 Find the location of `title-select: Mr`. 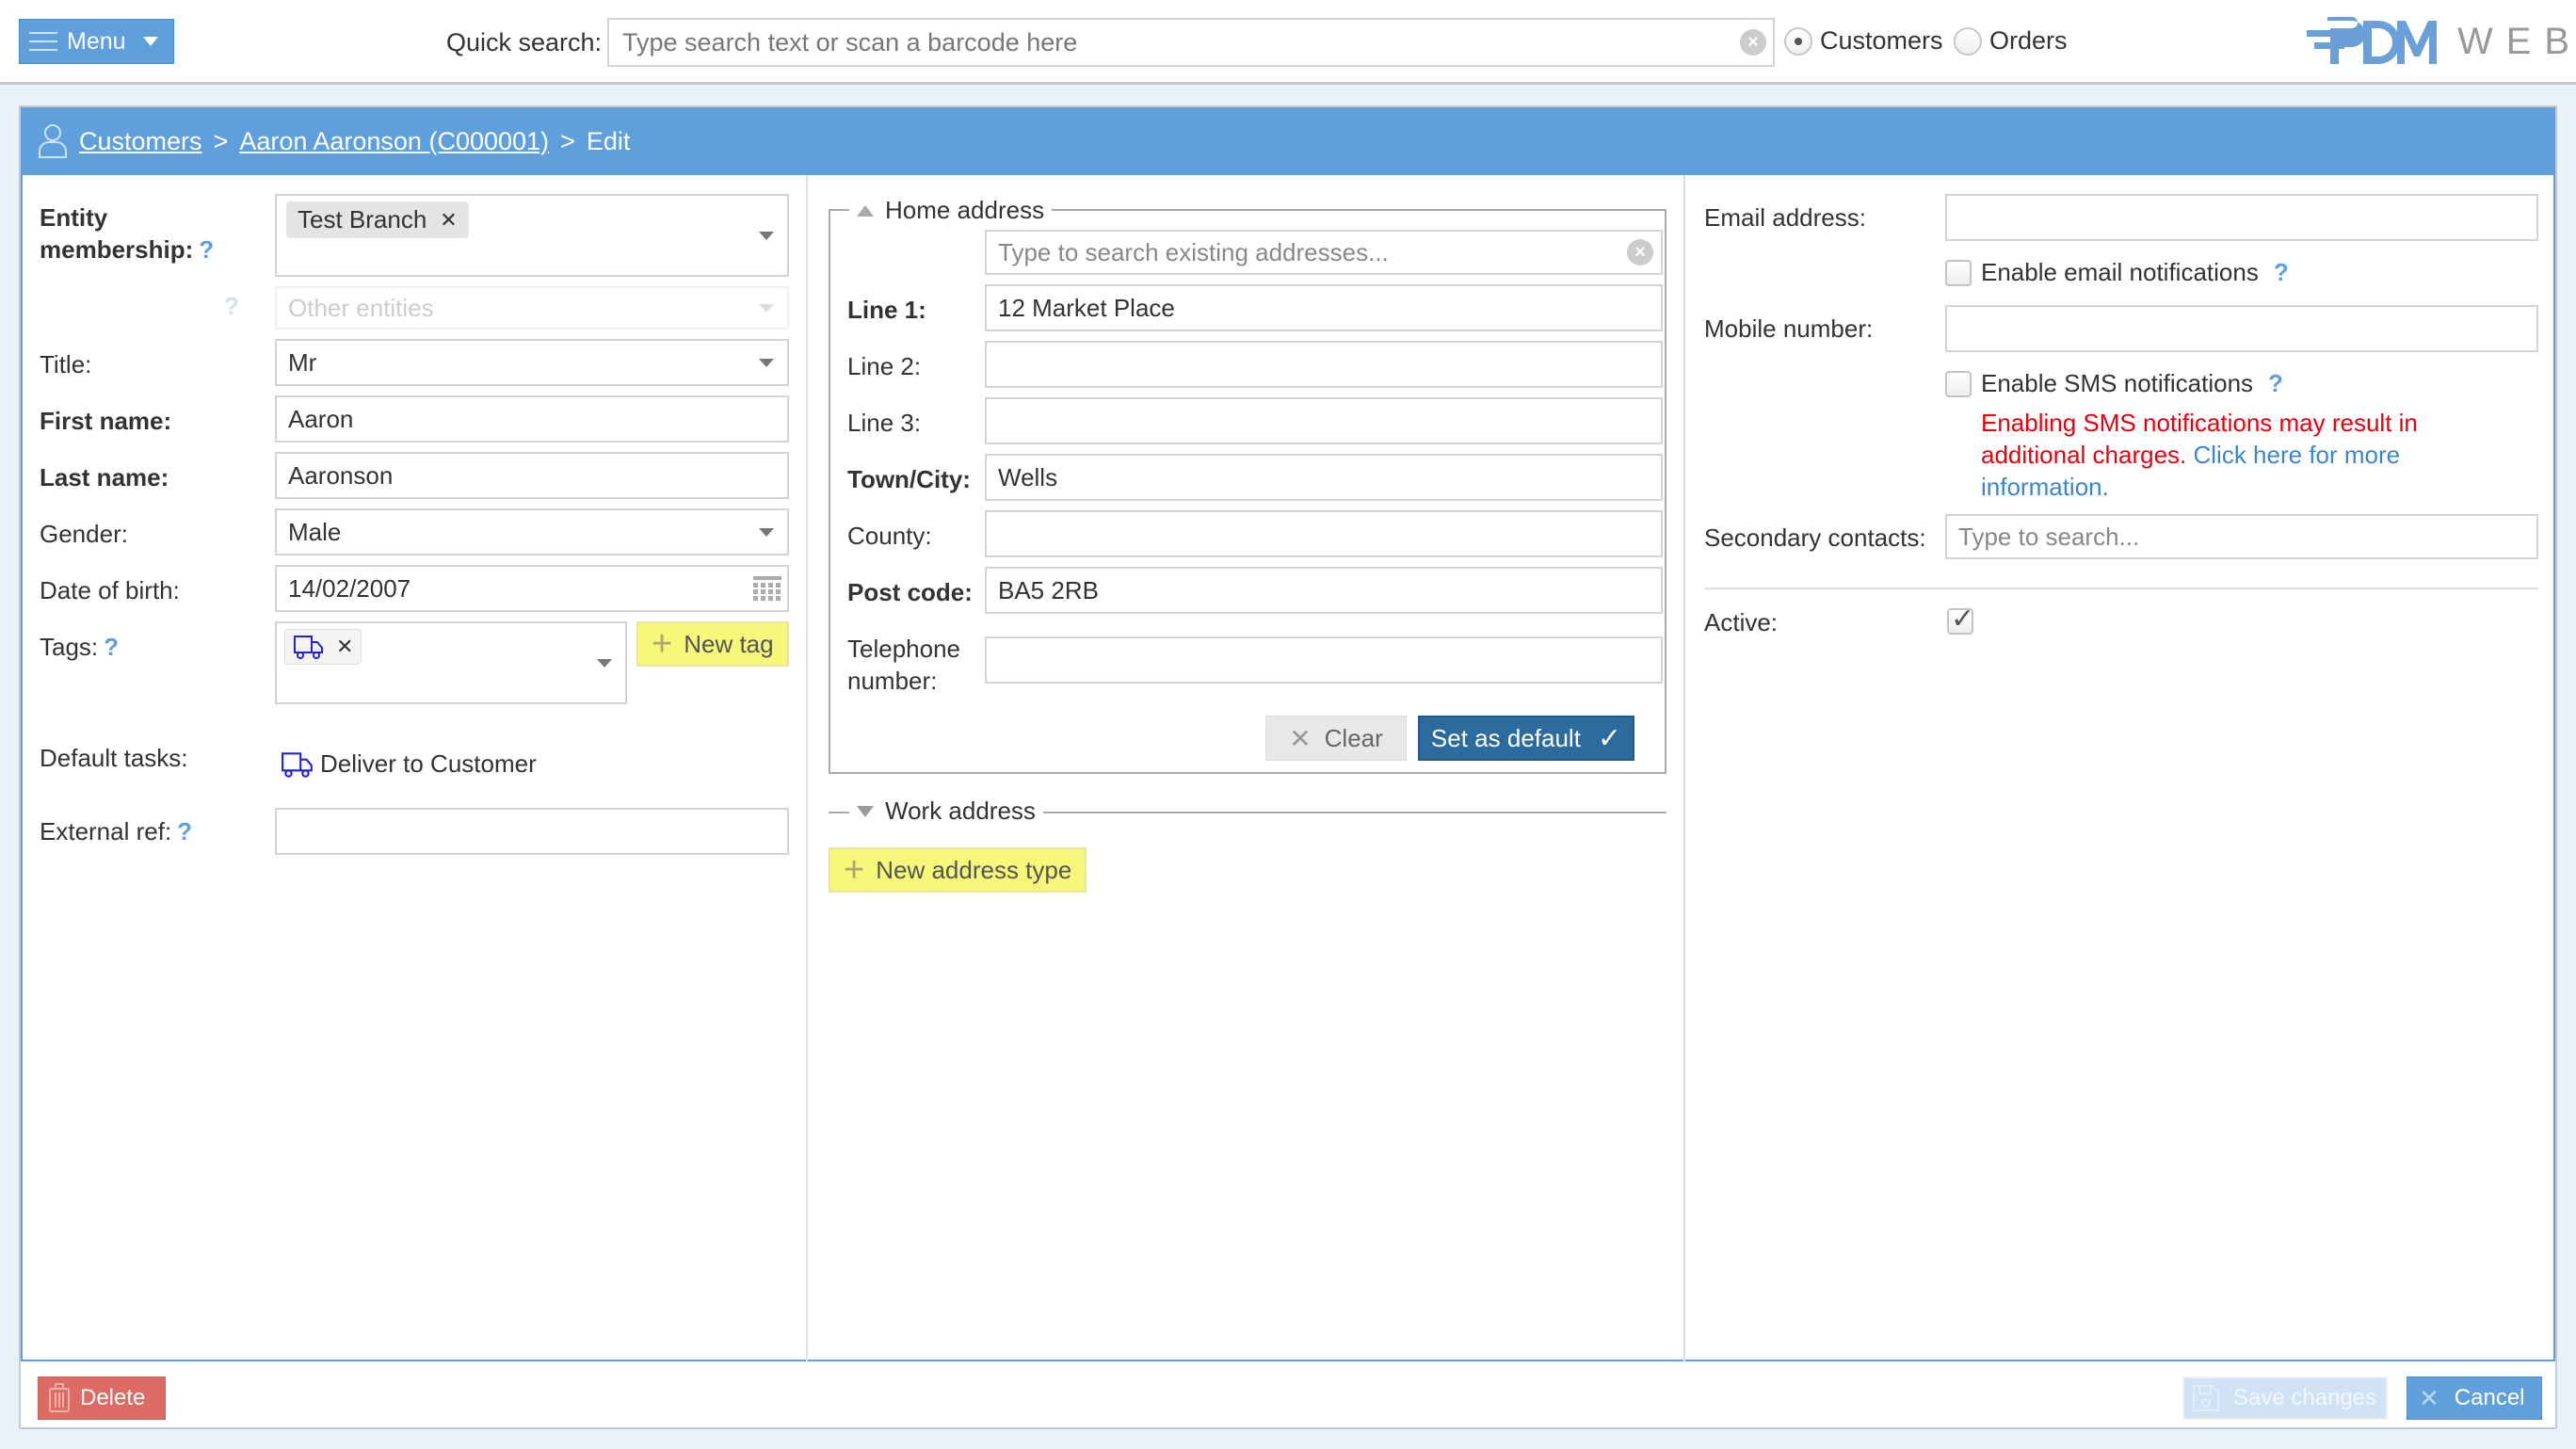

title-select: Mr is located at coordinates (532, 362).